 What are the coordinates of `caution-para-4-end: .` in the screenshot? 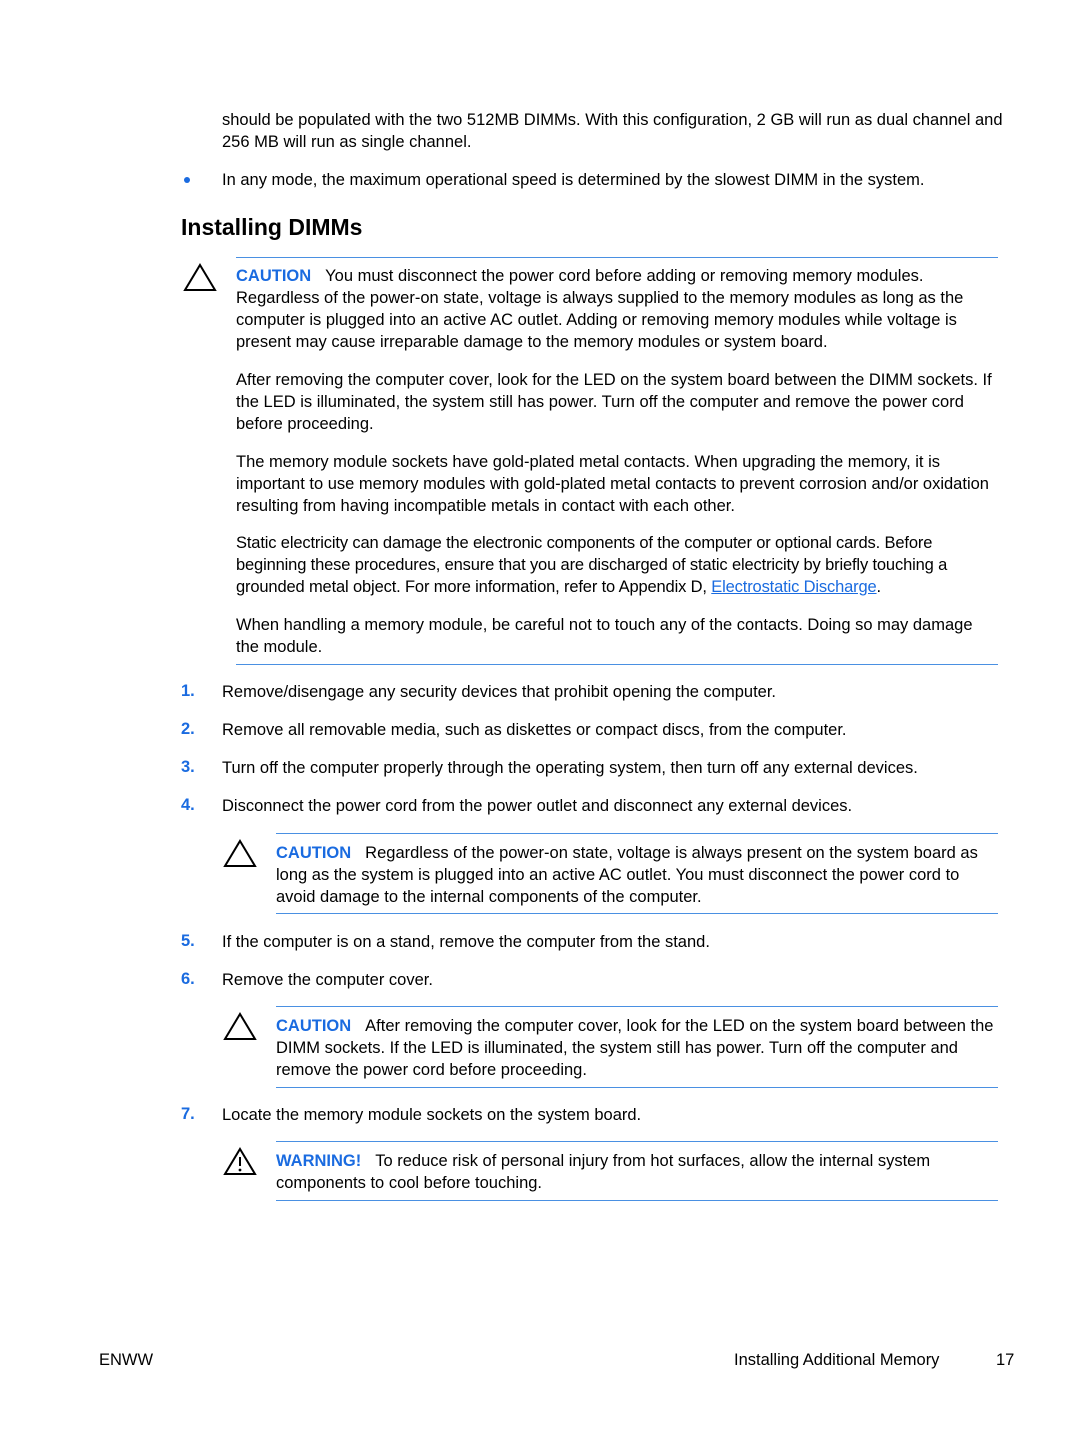 It's located at (879, 587).